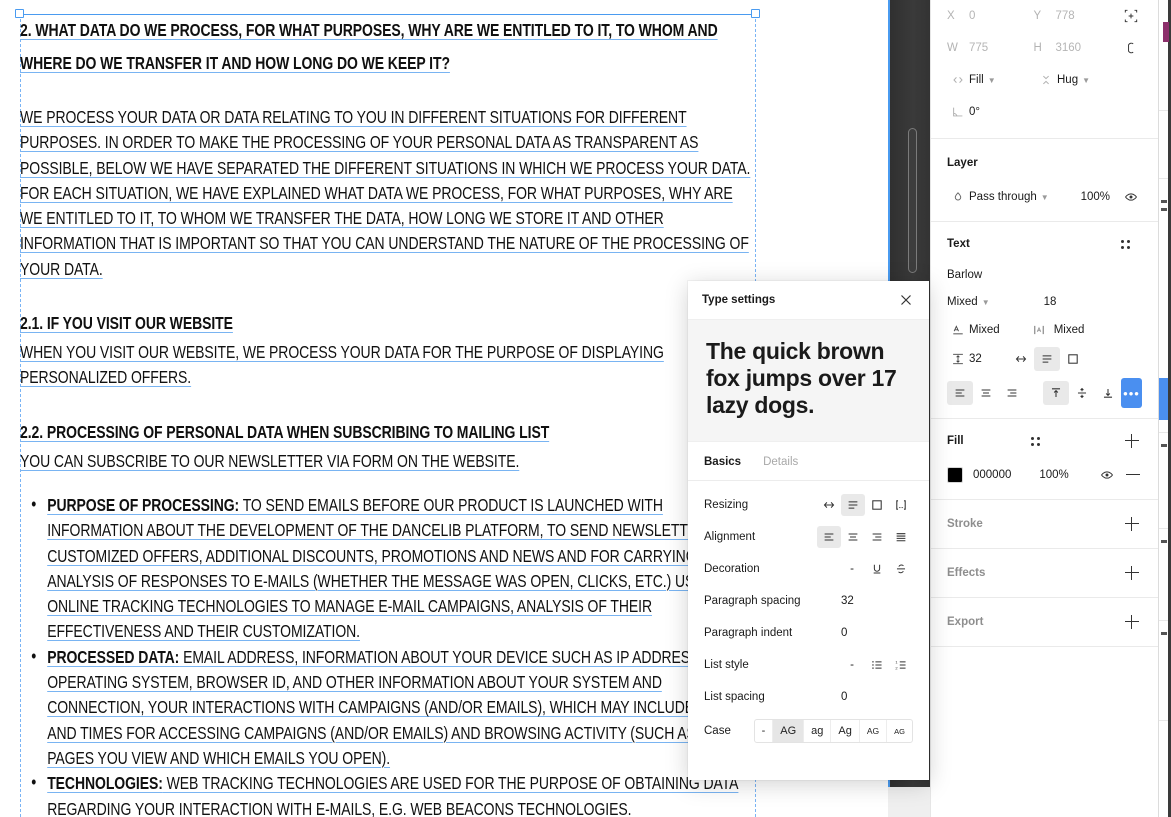 The width and height of the screenshot is (1171, 817). What do you see at coordinates (1044, 524) in the screenshot?
I see `stroke-section: Stroke` at bounding box center [1044, 524].